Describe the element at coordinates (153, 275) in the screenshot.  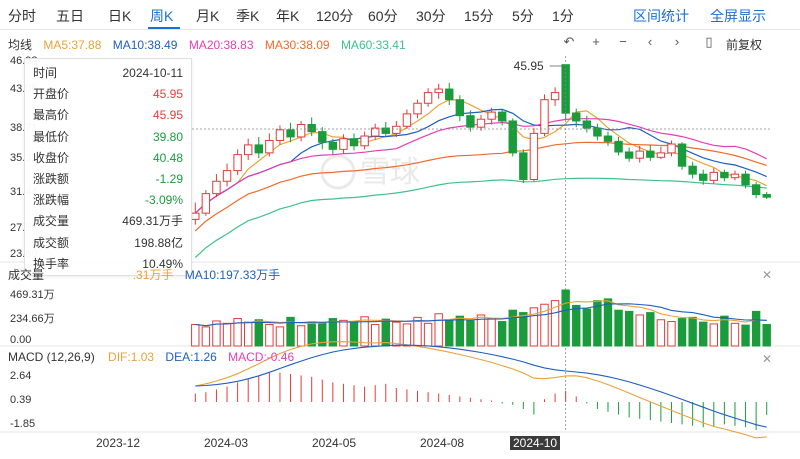
I see `volume-ma5: .31万手` at that location.